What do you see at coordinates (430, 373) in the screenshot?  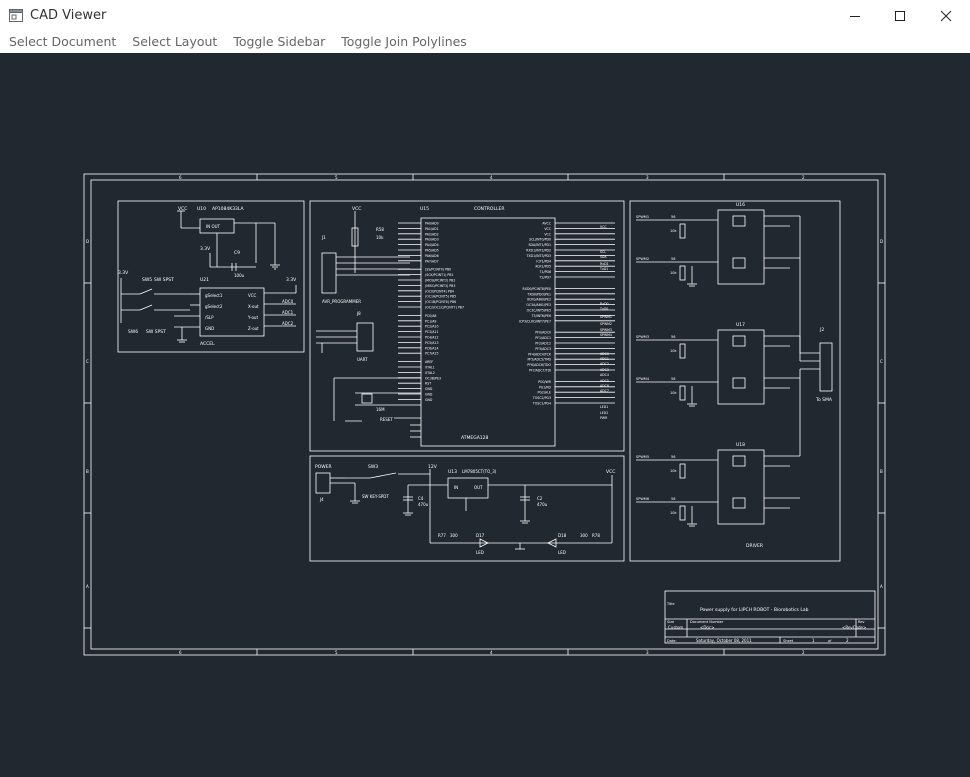 I see `pin-label: XTAL2` at bounding box center [430, 373].